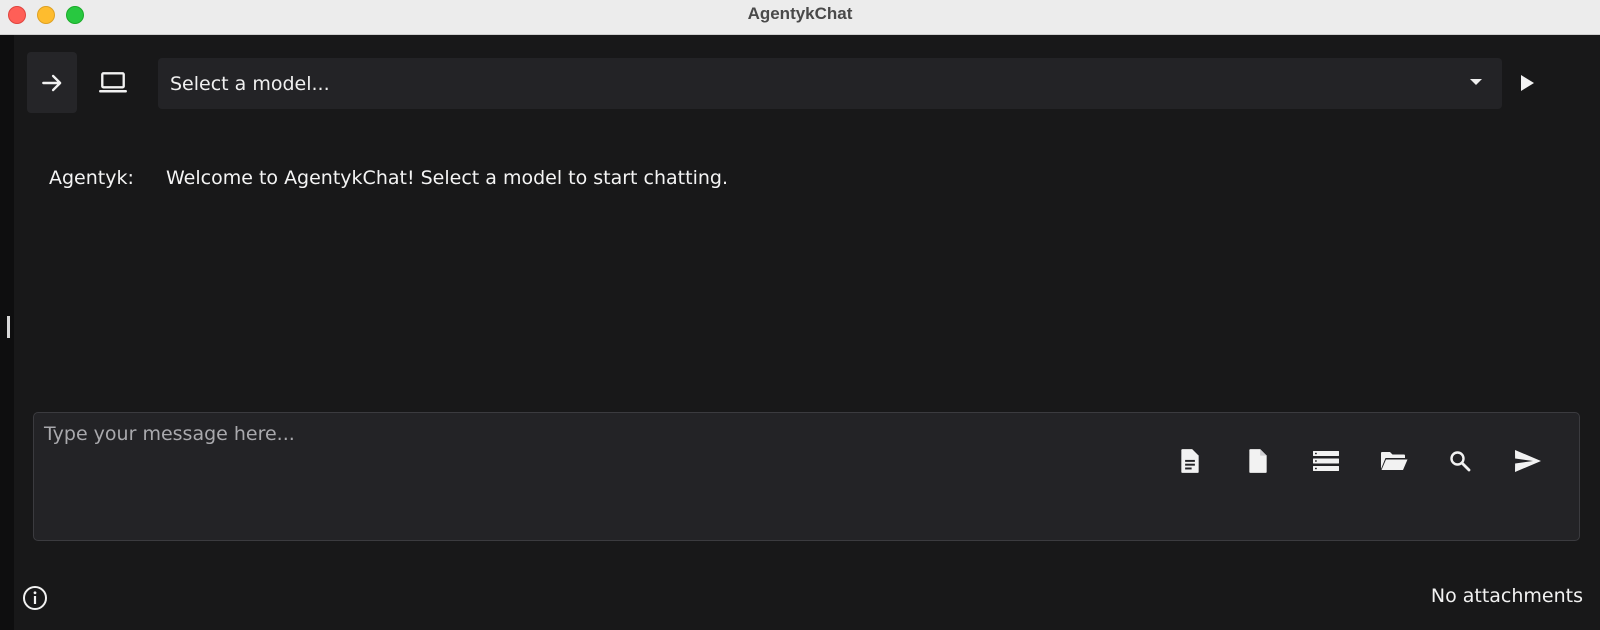 The height and width of the screenshot is (630, 1600). I want to click on file-icon, so click(1258, 461).